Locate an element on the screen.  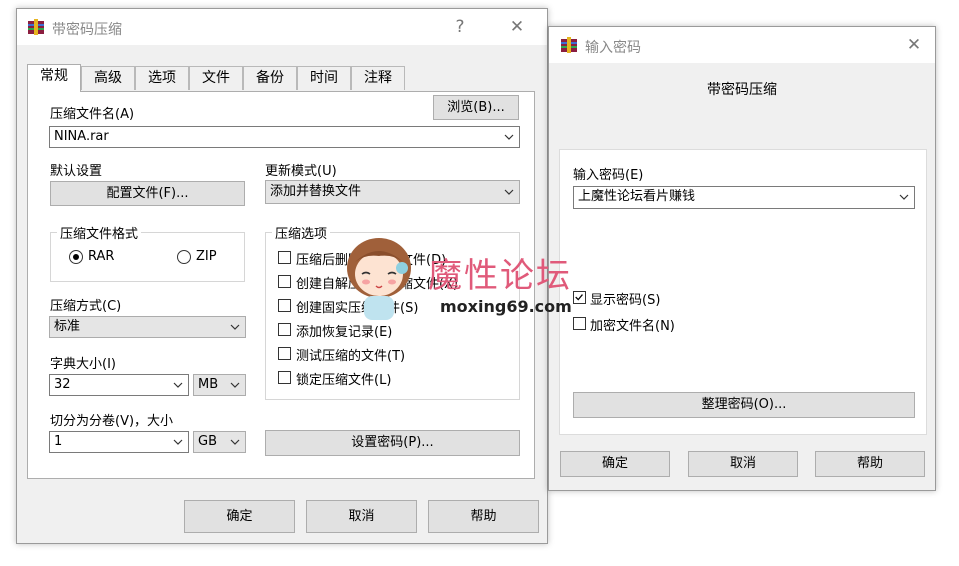
dict-unit-select: MB is located at coordinates (219, 385).